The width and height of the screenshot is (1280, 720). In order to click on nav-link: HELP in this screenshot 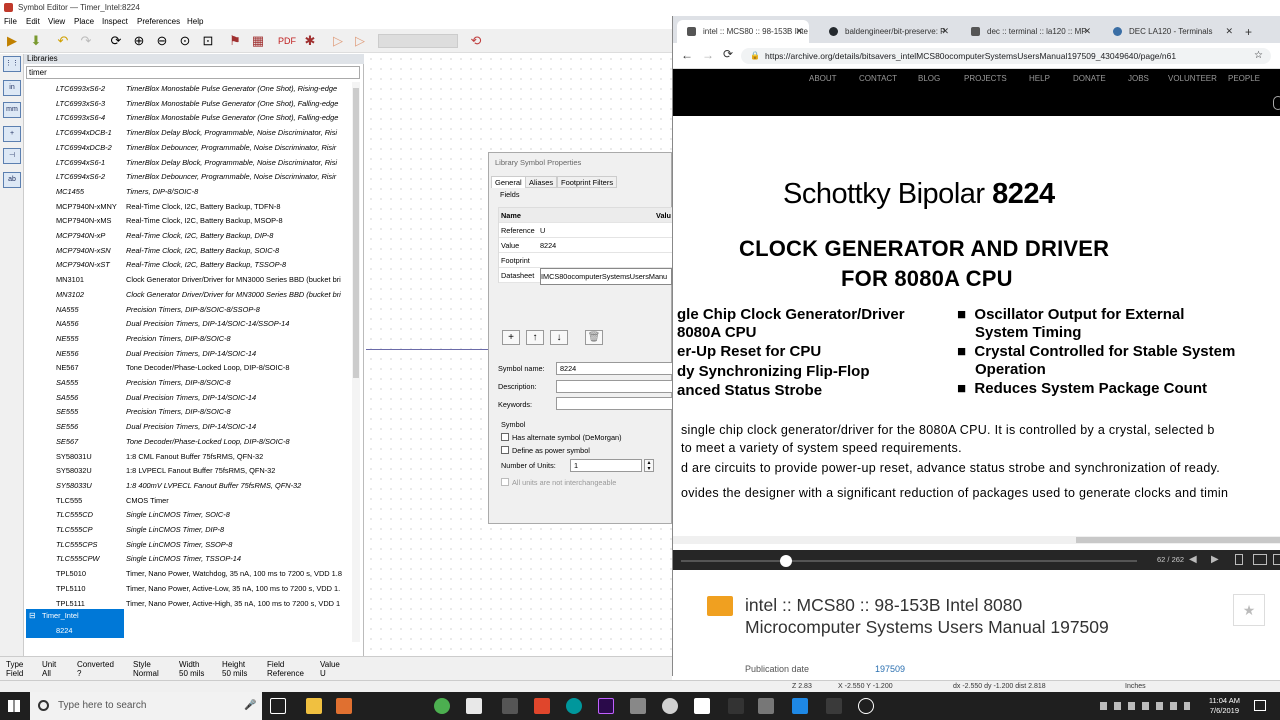, I will do `click(1039, 78)`.